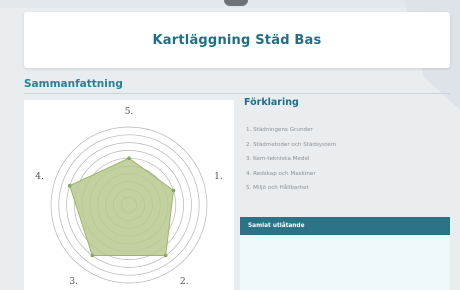 The width and height of the screenshot is (460, 290). Describe the element at coordinates (121, 207) in the screenshot. I see `radar-series` at that location.